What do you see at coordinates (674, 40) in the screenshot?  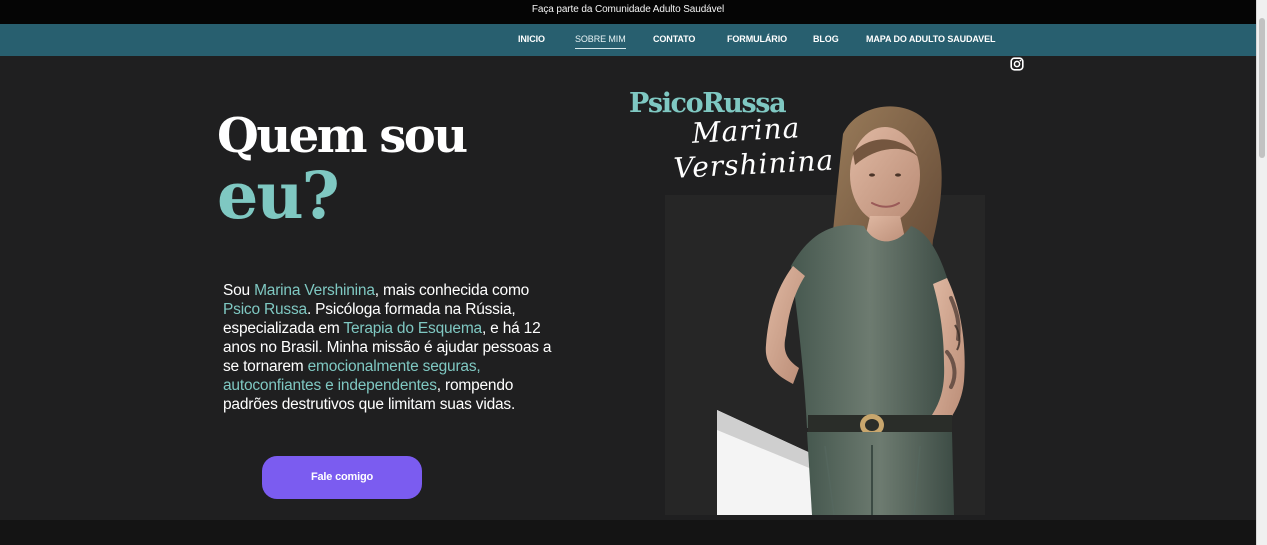 I see `nav-item-contato: CONTATO` at bounding box center [674, 40].